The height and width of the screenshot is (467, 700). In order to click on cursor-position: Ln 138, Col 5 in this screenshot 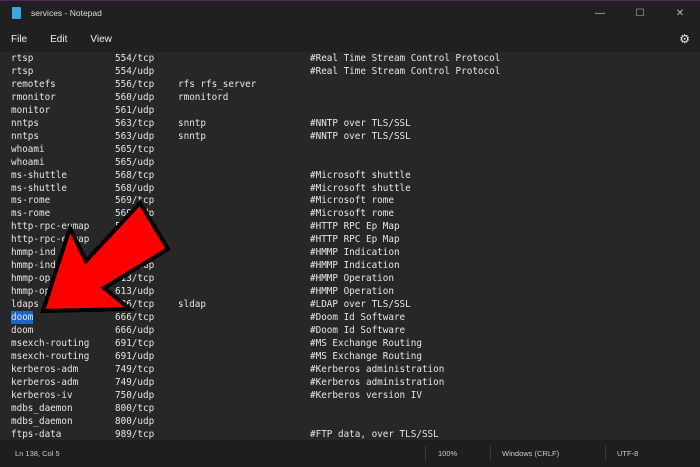, I will do `click(37, 453)`.